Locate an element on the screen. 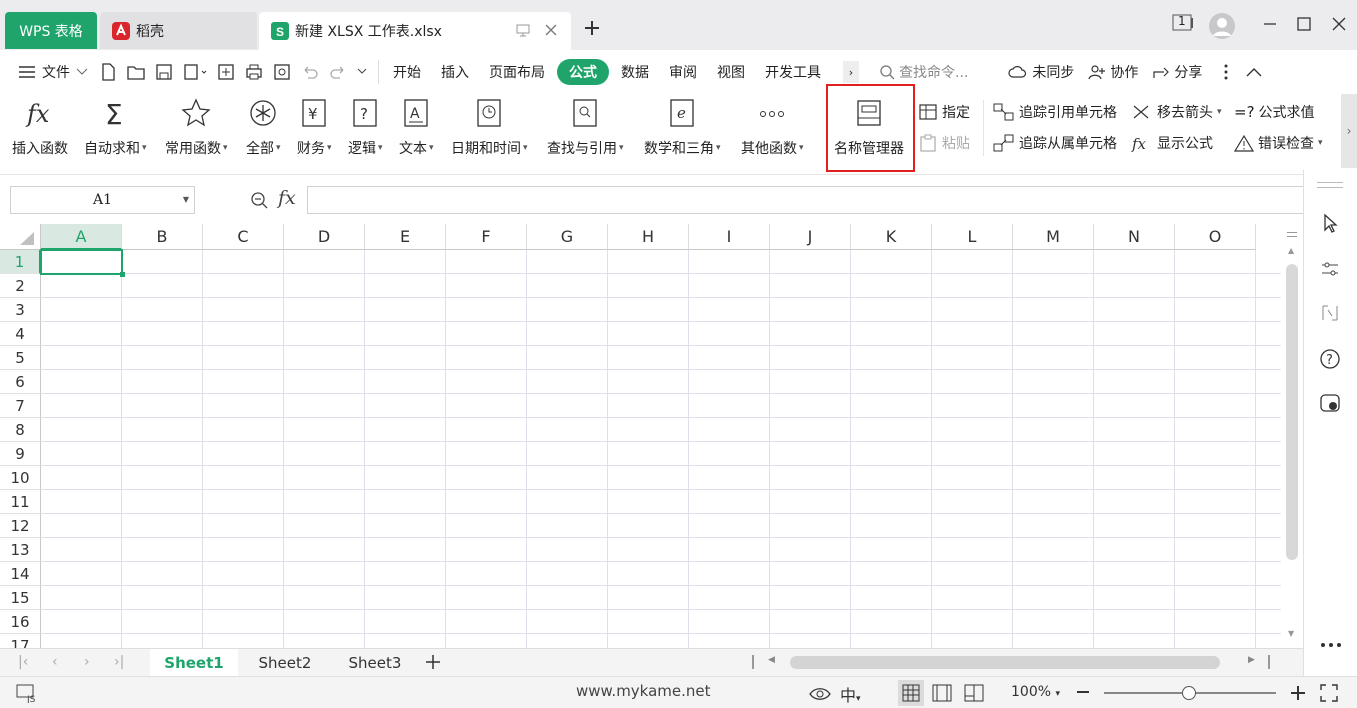 The image size is (1357, 708). sheet-tab-2: Sheet2 is located at coordinates (285, 662).